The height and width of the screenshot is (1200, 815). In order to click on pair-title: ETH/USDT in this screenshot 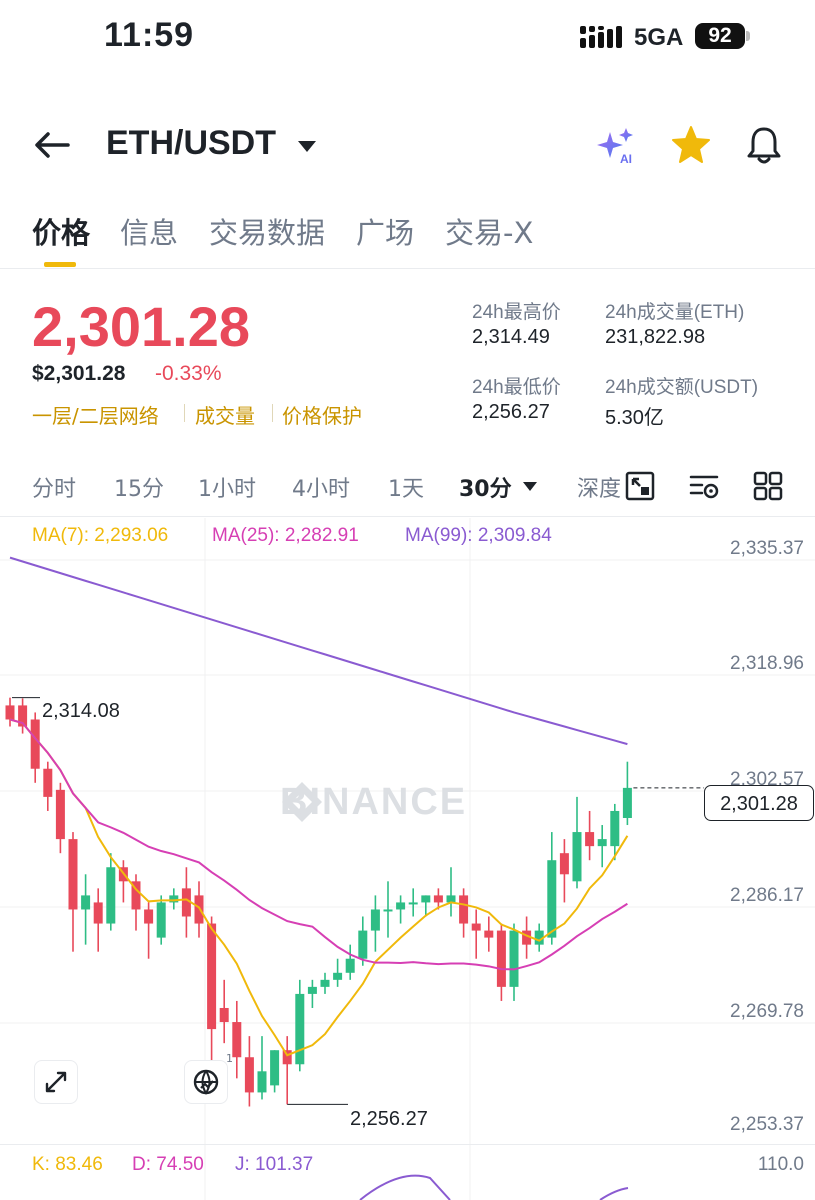, I will do `click(191, 143)`.